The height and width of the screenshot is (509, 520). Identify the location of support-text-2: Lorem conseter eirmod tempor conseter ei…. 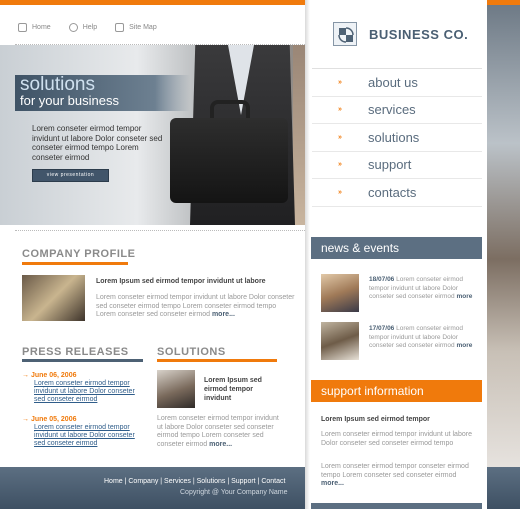
(398, 476).